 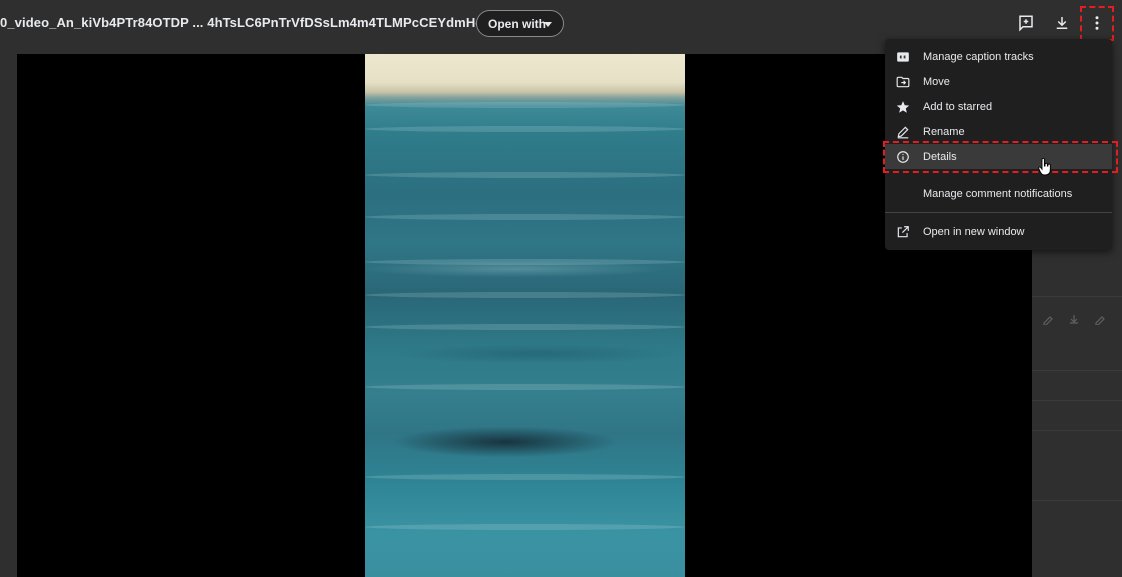 I want to click on closed-caption-icon, so click(x=903, y=57).